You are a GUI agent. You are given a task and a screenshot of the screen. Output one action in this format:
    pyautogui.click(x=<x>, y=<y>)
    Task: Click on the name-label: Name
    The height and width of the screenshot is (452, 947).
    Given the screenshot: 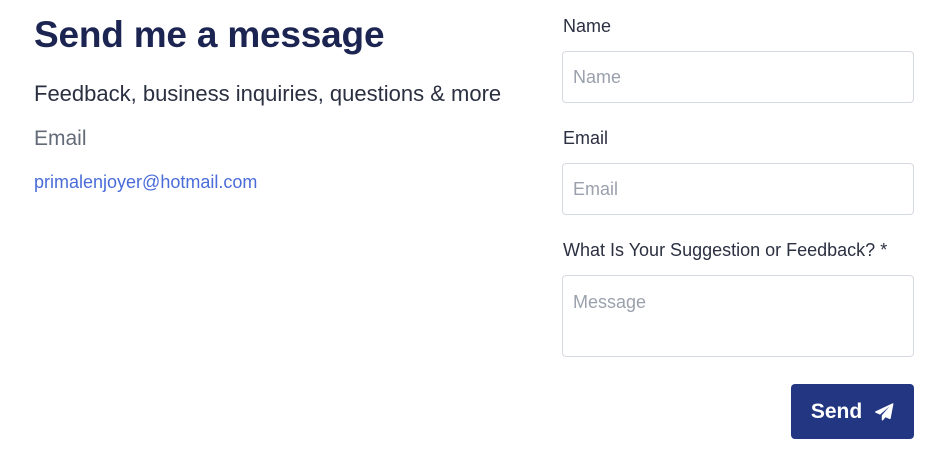 What is the action you would take?
    pyautogui.click(x=587, y=26)
    